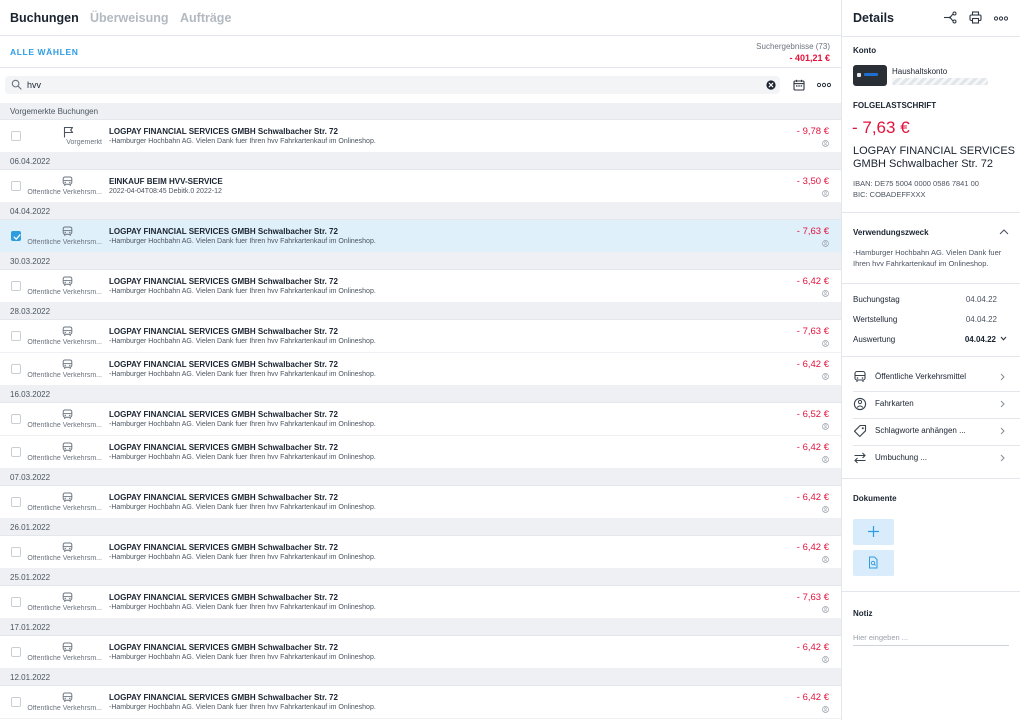 The height and width of the screenshot is (720, 1020). What do you see at coordinates (205, 18) in the screenshot?
I see `tab-auftraege: Aufträge` at bounding box center [205, 18].